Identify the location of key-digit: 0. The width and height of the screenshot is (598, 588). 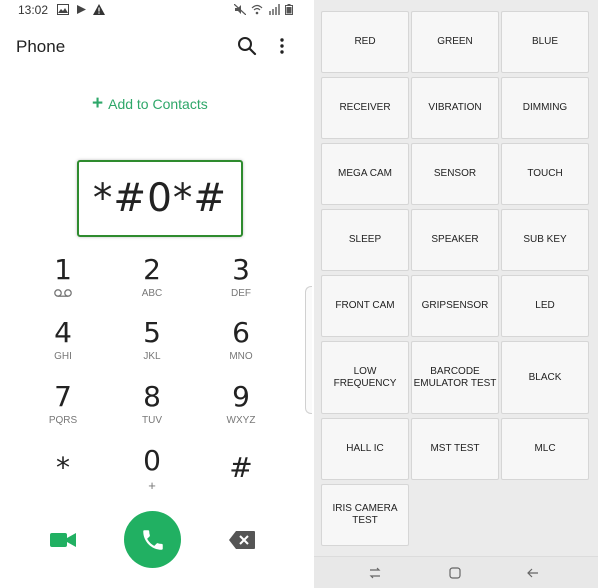
(152, 460).